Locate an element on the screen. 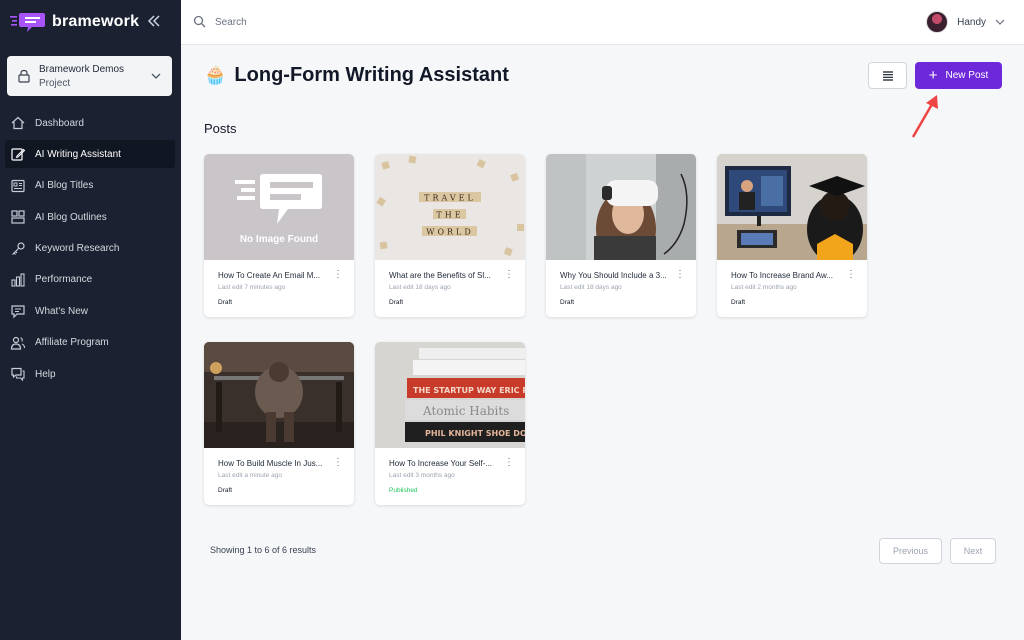  topbar: Handy is located at coordinates (602, 22).